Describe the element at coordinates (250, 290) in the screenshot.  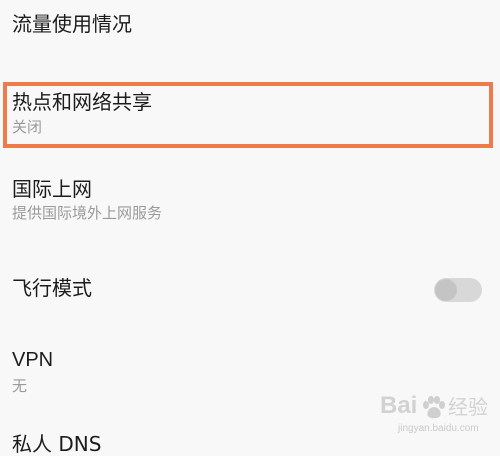
I see `settings-item-airplane-mode: 飞行模式` at that location.